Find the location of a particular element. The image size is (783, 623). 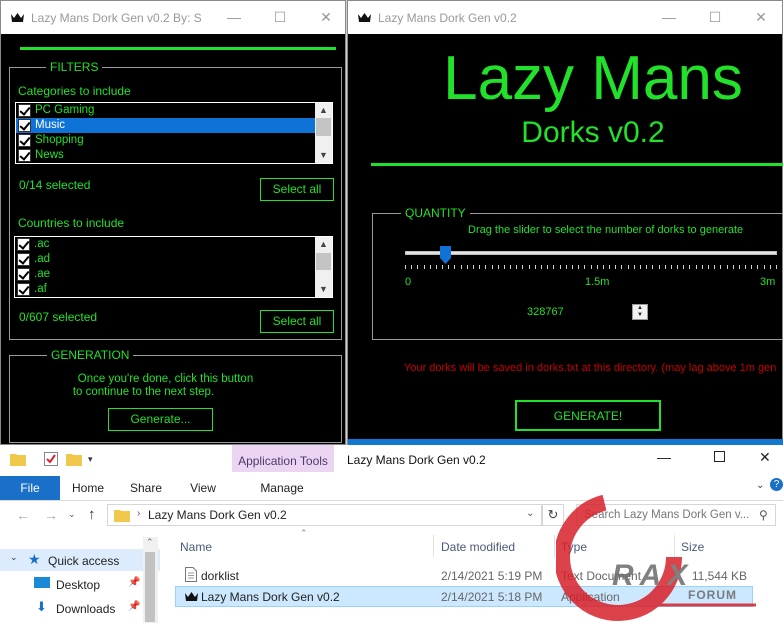

list-item-selected: Music is located at coordinates (174, 125).